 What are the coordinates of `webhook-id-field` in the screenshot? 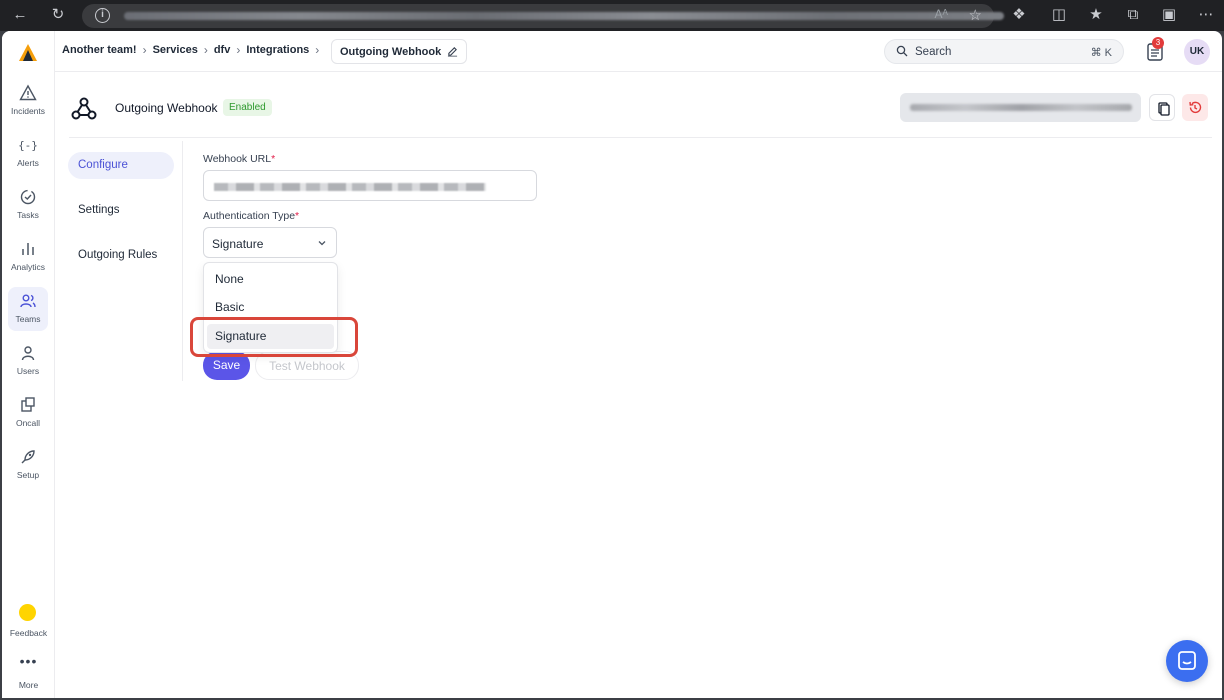 It's located at (1020, 107).